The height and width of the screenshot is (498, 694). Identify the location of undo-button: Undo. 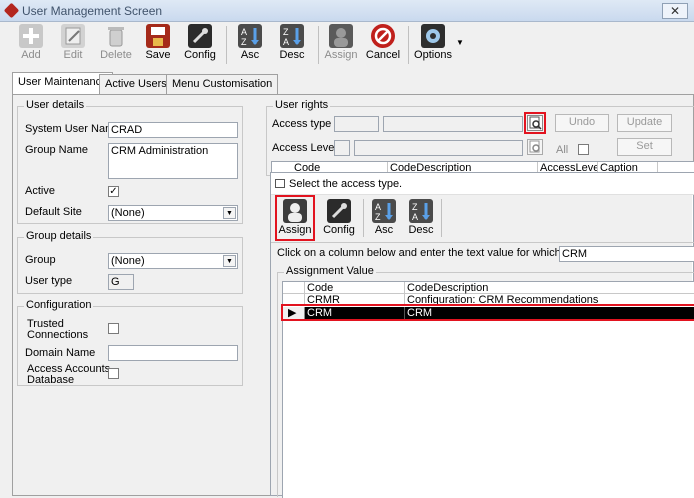
(582, 123).